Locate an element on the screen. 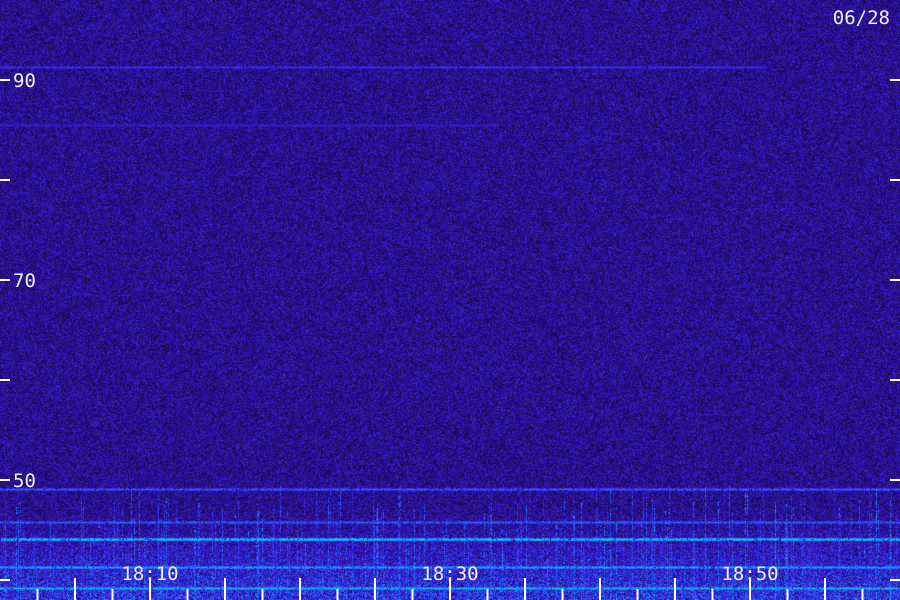  x-tick-label: 18:50 is located at coordinates (749, 574).